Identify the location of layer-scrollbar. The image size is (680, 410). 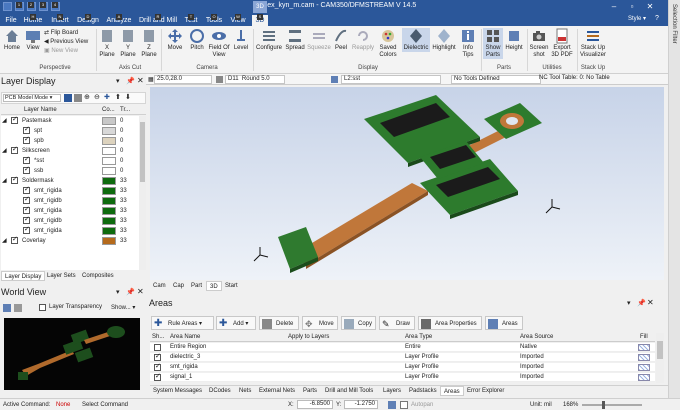
(142, 193).